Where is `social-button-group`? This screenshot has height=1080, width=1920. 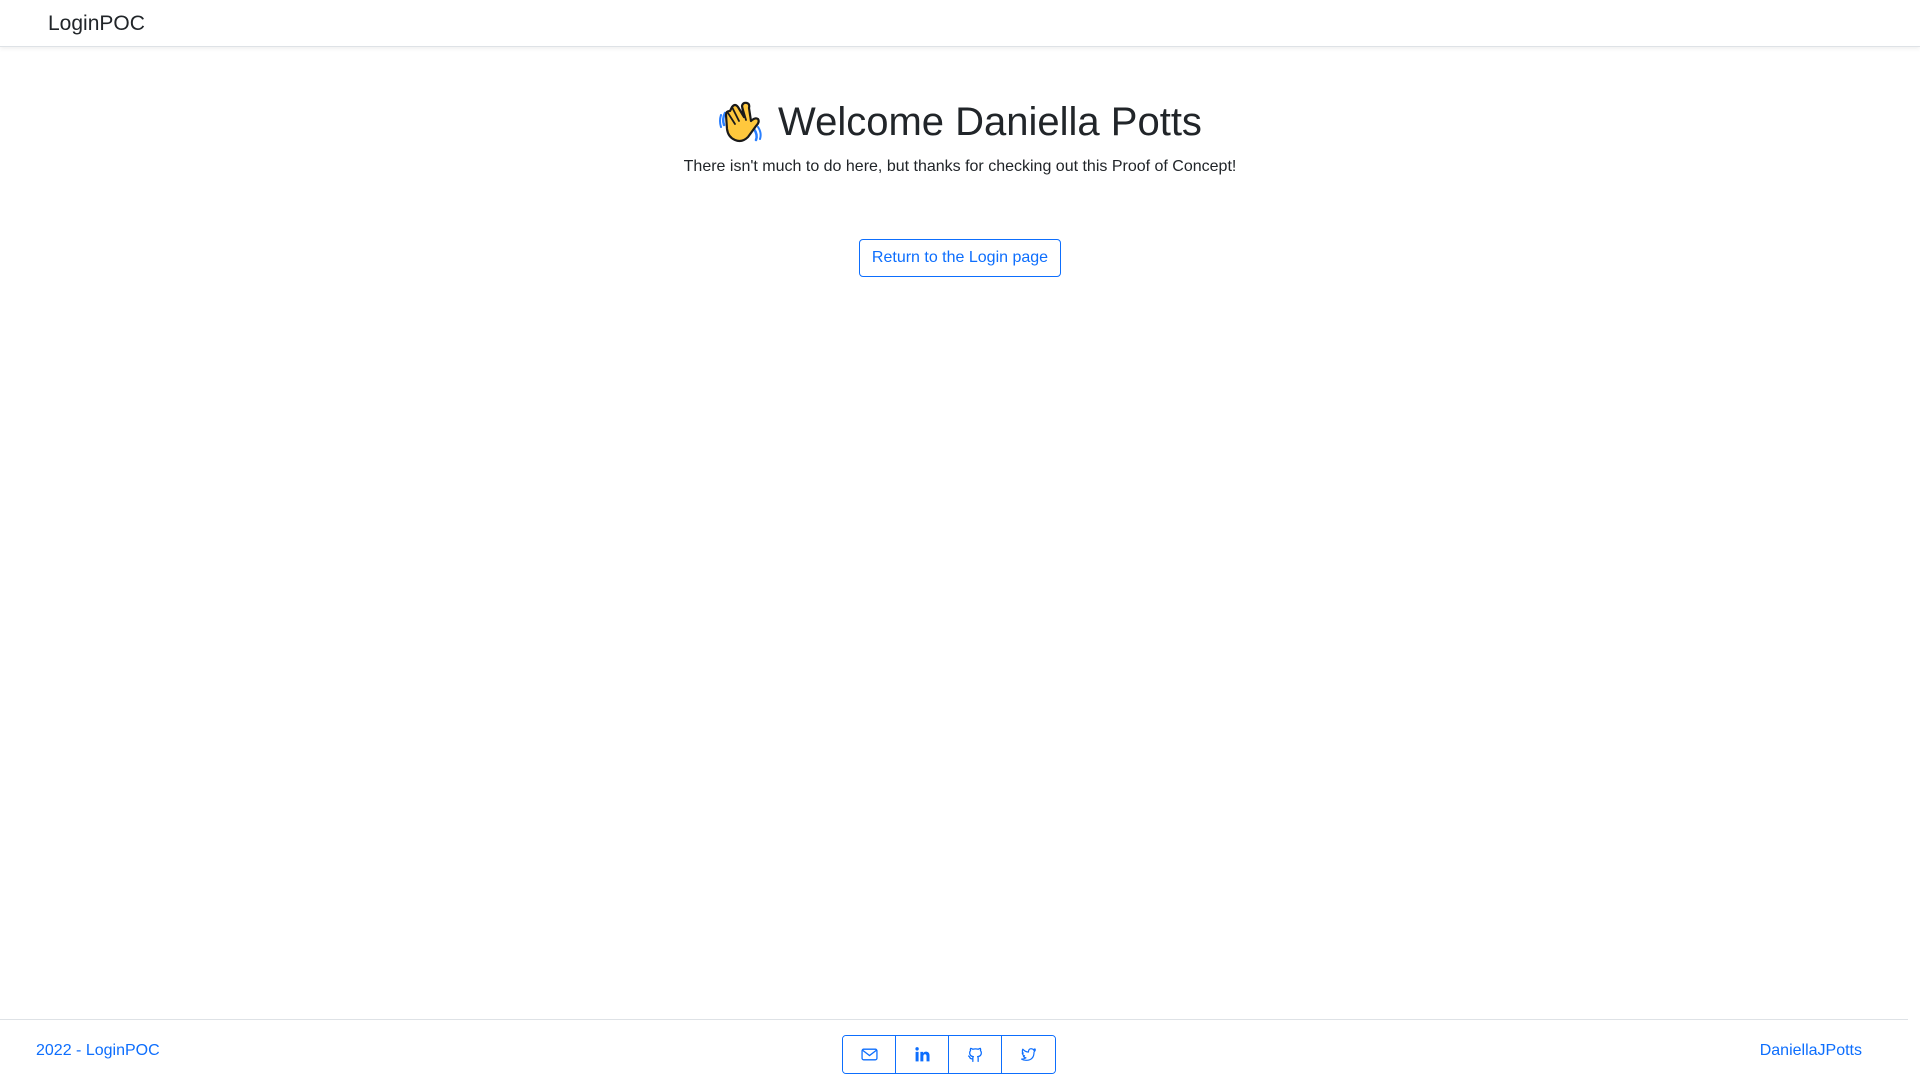
social-button-group is located at coordinates (949, 1054).